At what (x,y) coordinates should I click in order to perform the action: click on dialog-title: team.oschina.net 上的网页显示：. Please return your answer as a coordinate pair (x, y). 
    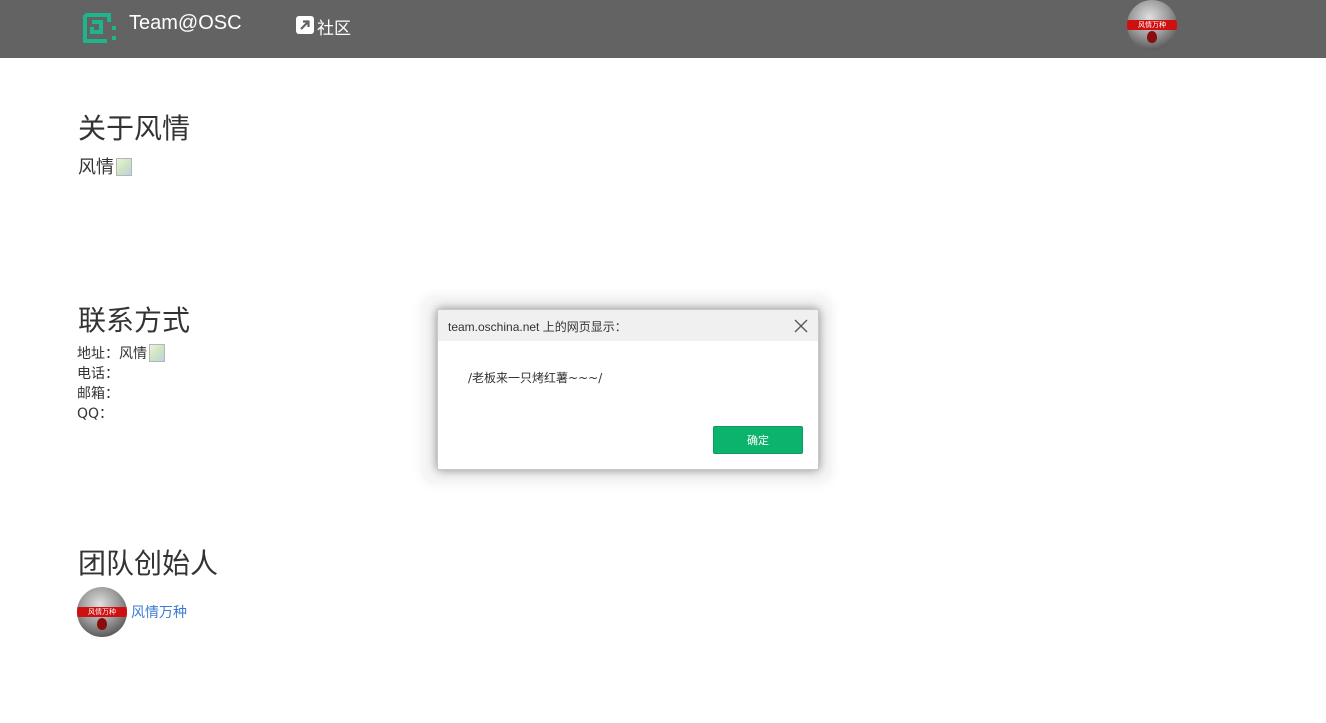
    Looking at the image, I should click on (537, 327).